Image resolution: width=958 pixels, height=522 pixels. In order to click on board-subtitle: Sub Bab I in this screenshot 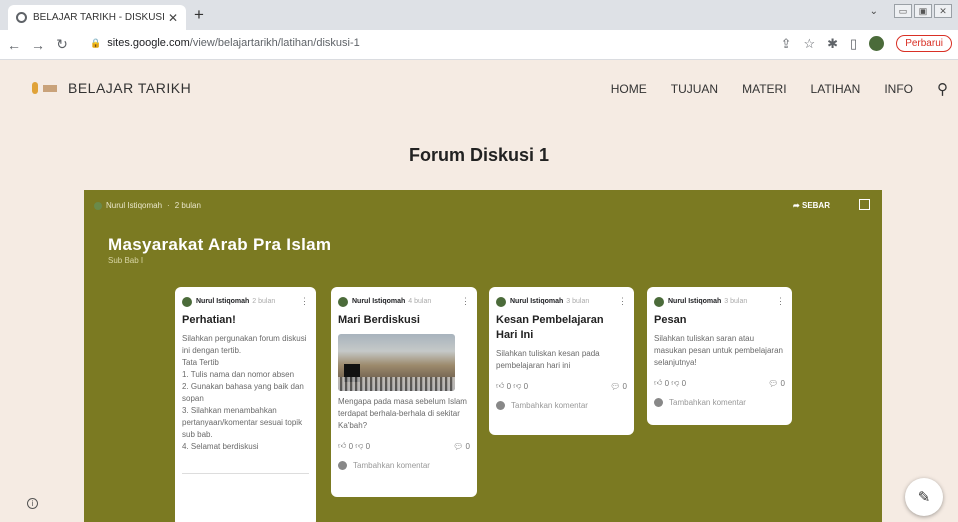, I will do `click(126, 260)`.